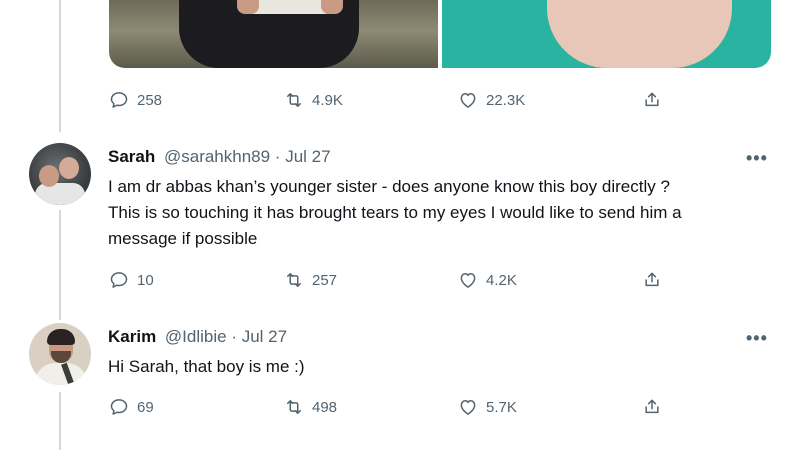 Image resolution: width=800 pixels, height=450 pixels. Describe the element at coordinates (501, 280) in the screenshot. I see `like-count: 4.2K` at that location.